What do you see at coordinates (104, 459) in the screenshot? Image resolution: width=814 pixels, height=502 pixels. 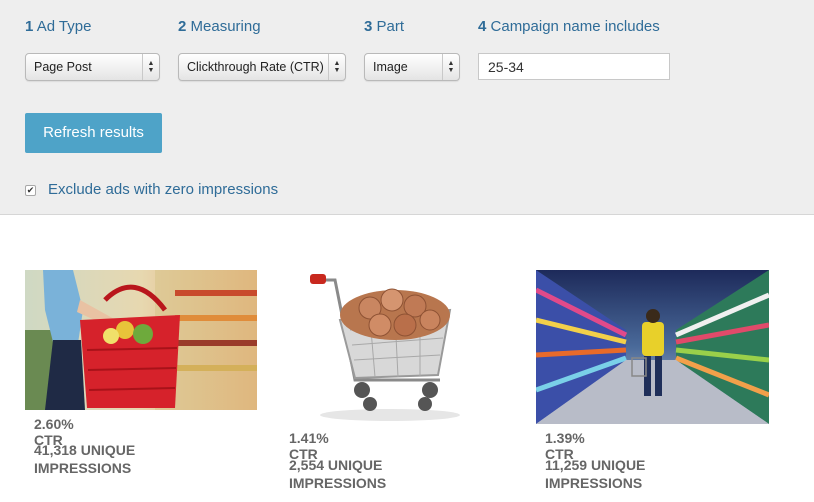 I see `impressions-value: 41,318 UNIQUE IMPRESSIONS` at bounding box center [104, 459].